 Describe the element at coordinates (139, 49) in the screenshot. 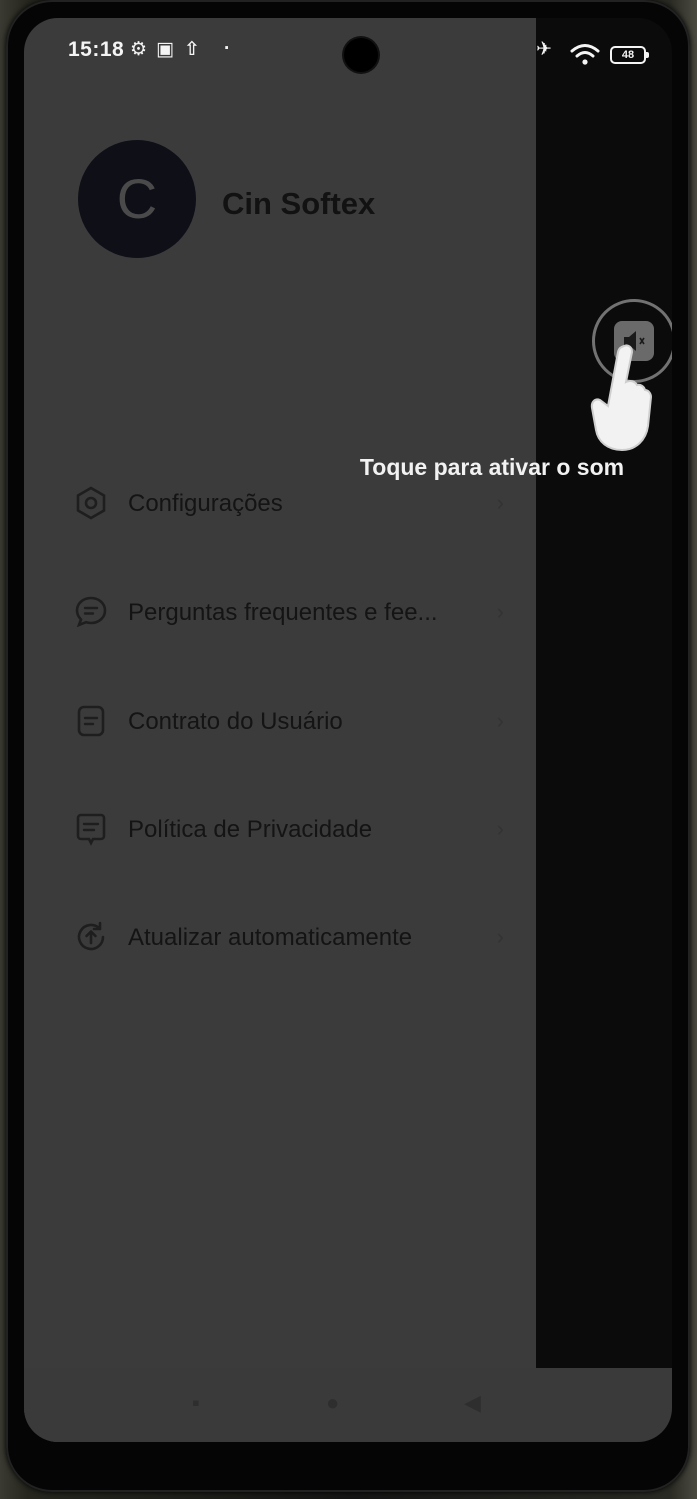

I see `sync-gear-icon: ⚙` at that location.